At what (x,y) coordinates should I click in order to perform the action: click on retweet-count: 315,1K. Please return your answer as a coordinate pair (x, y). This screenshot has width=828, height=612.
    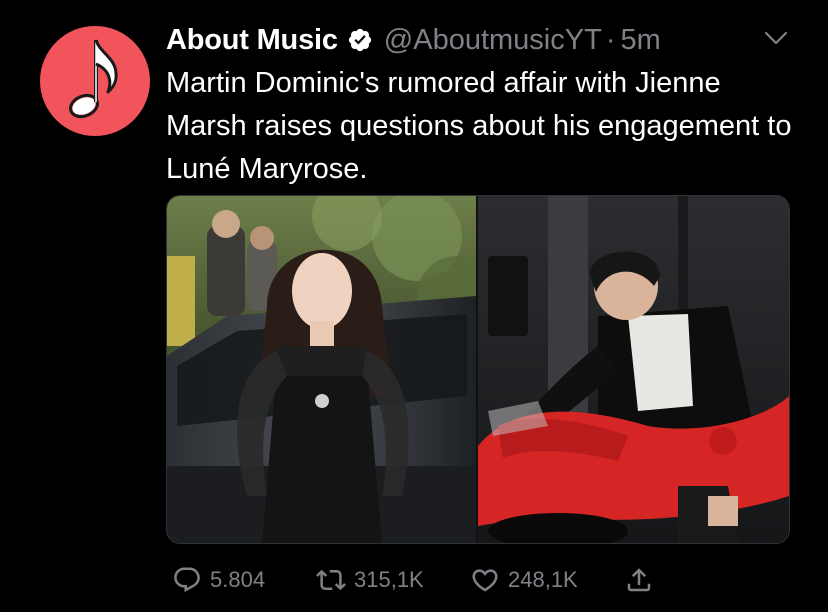
    Looking at the image, I should click on (389, 579).